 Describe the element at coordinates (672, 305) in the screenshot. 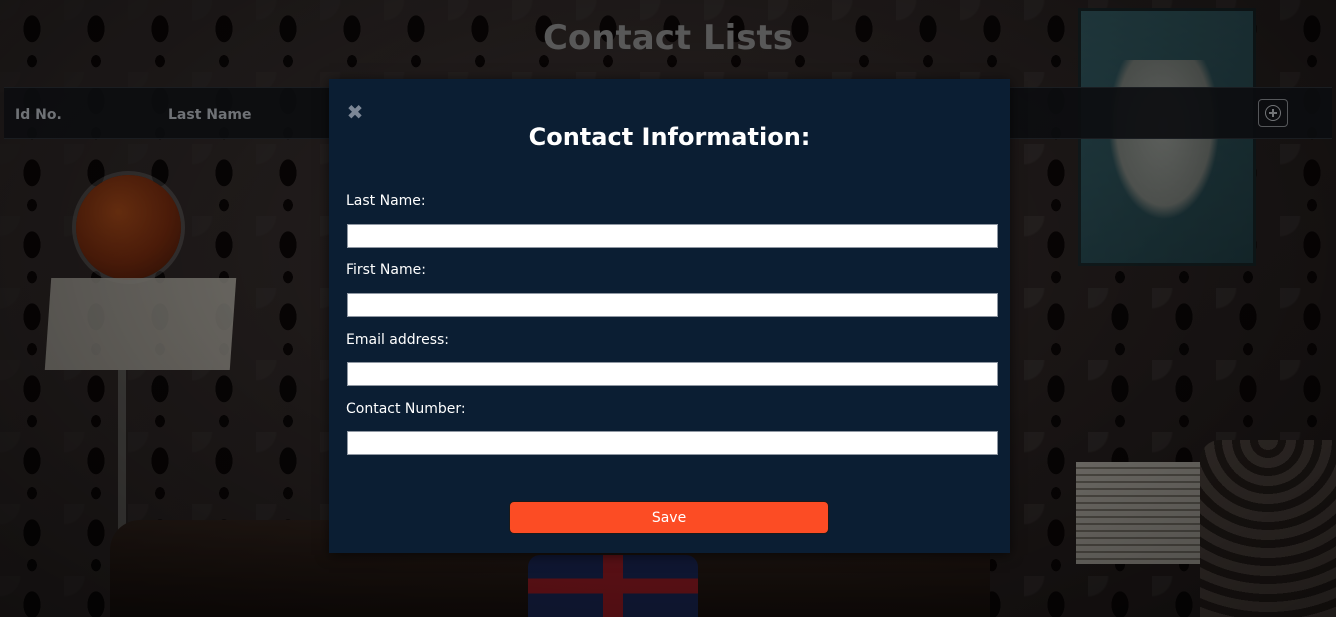

I see `first-name-input` at that location.